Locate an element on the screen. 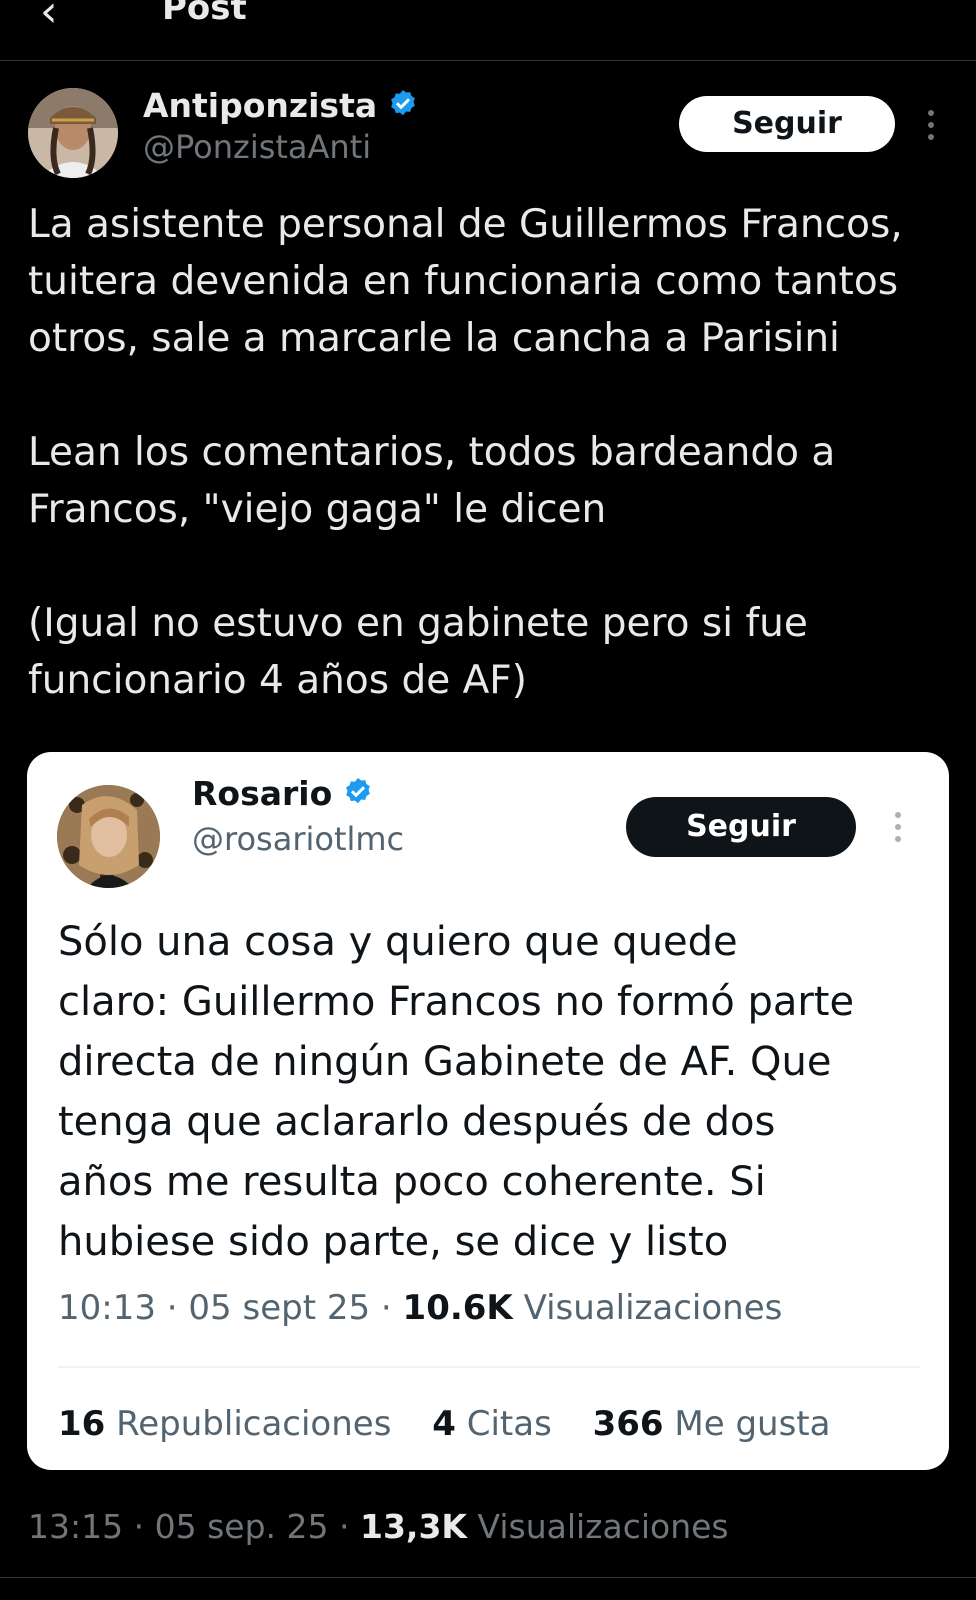  reposts-label: Republicaciones is located at coordinates (254, 1424).